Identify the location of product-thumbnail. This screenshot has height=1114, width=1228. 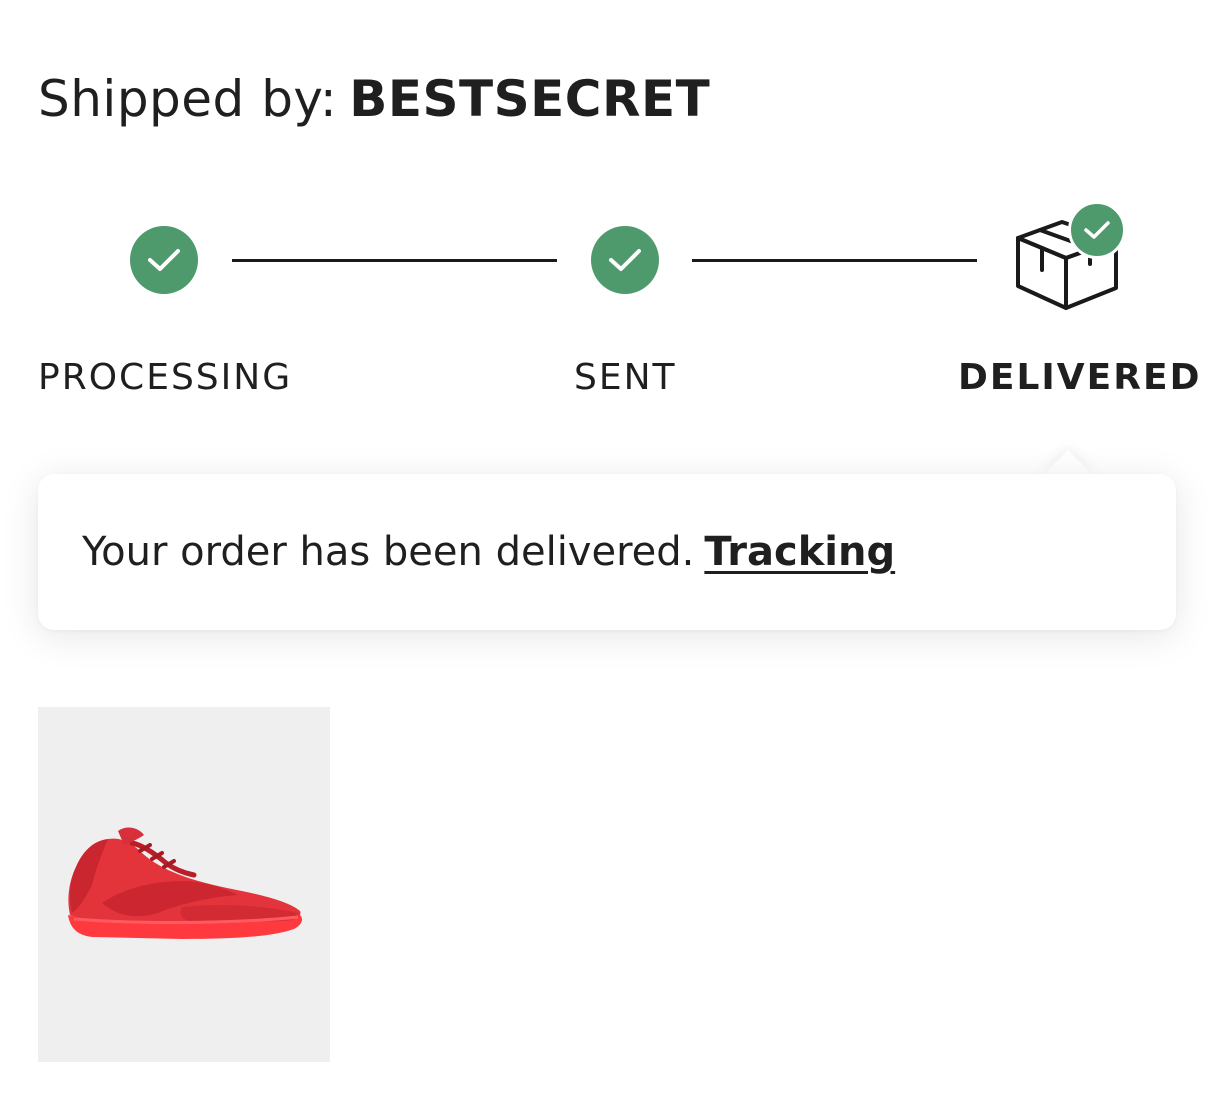
(184, 884).